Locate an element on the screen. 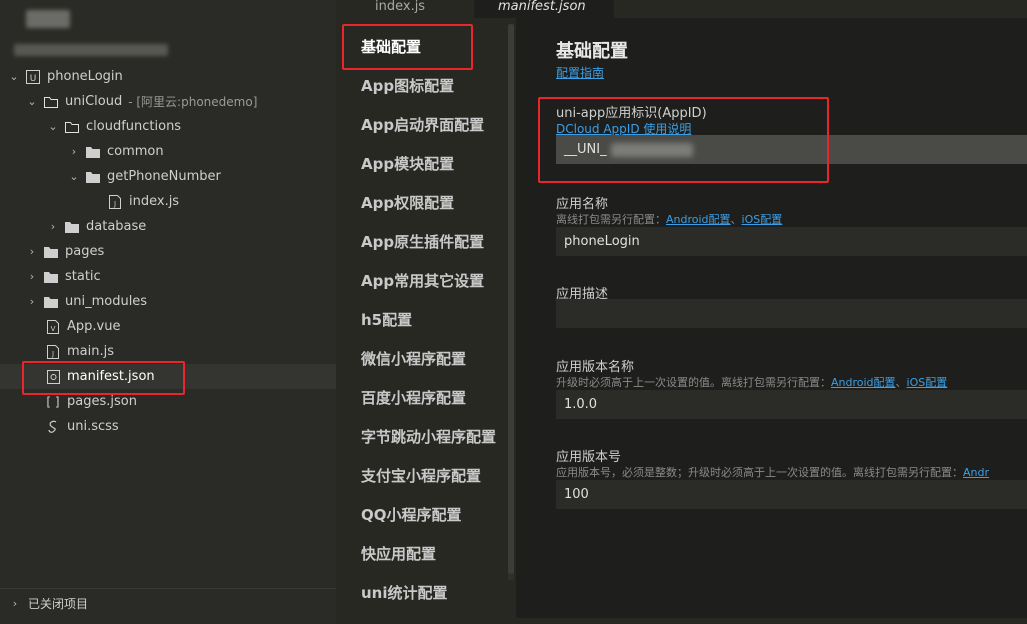 The height and width of the screenshot is (624, 1027). config-guide-link: 配置指南 is located at coordinates (580, 72).